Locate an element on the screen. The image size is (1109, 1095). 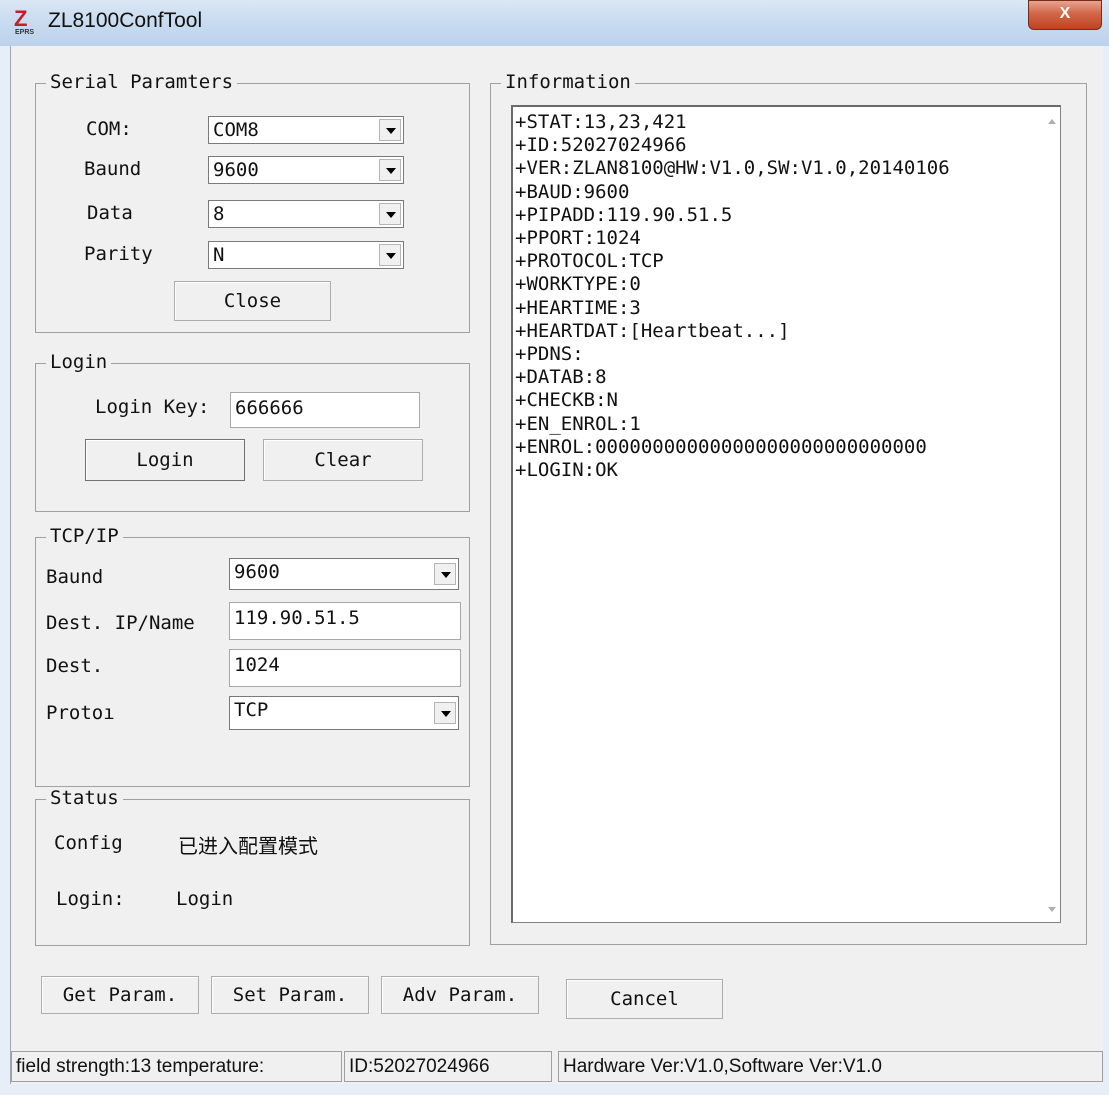
clear-button: Clear is located at coordinates (343, 460).